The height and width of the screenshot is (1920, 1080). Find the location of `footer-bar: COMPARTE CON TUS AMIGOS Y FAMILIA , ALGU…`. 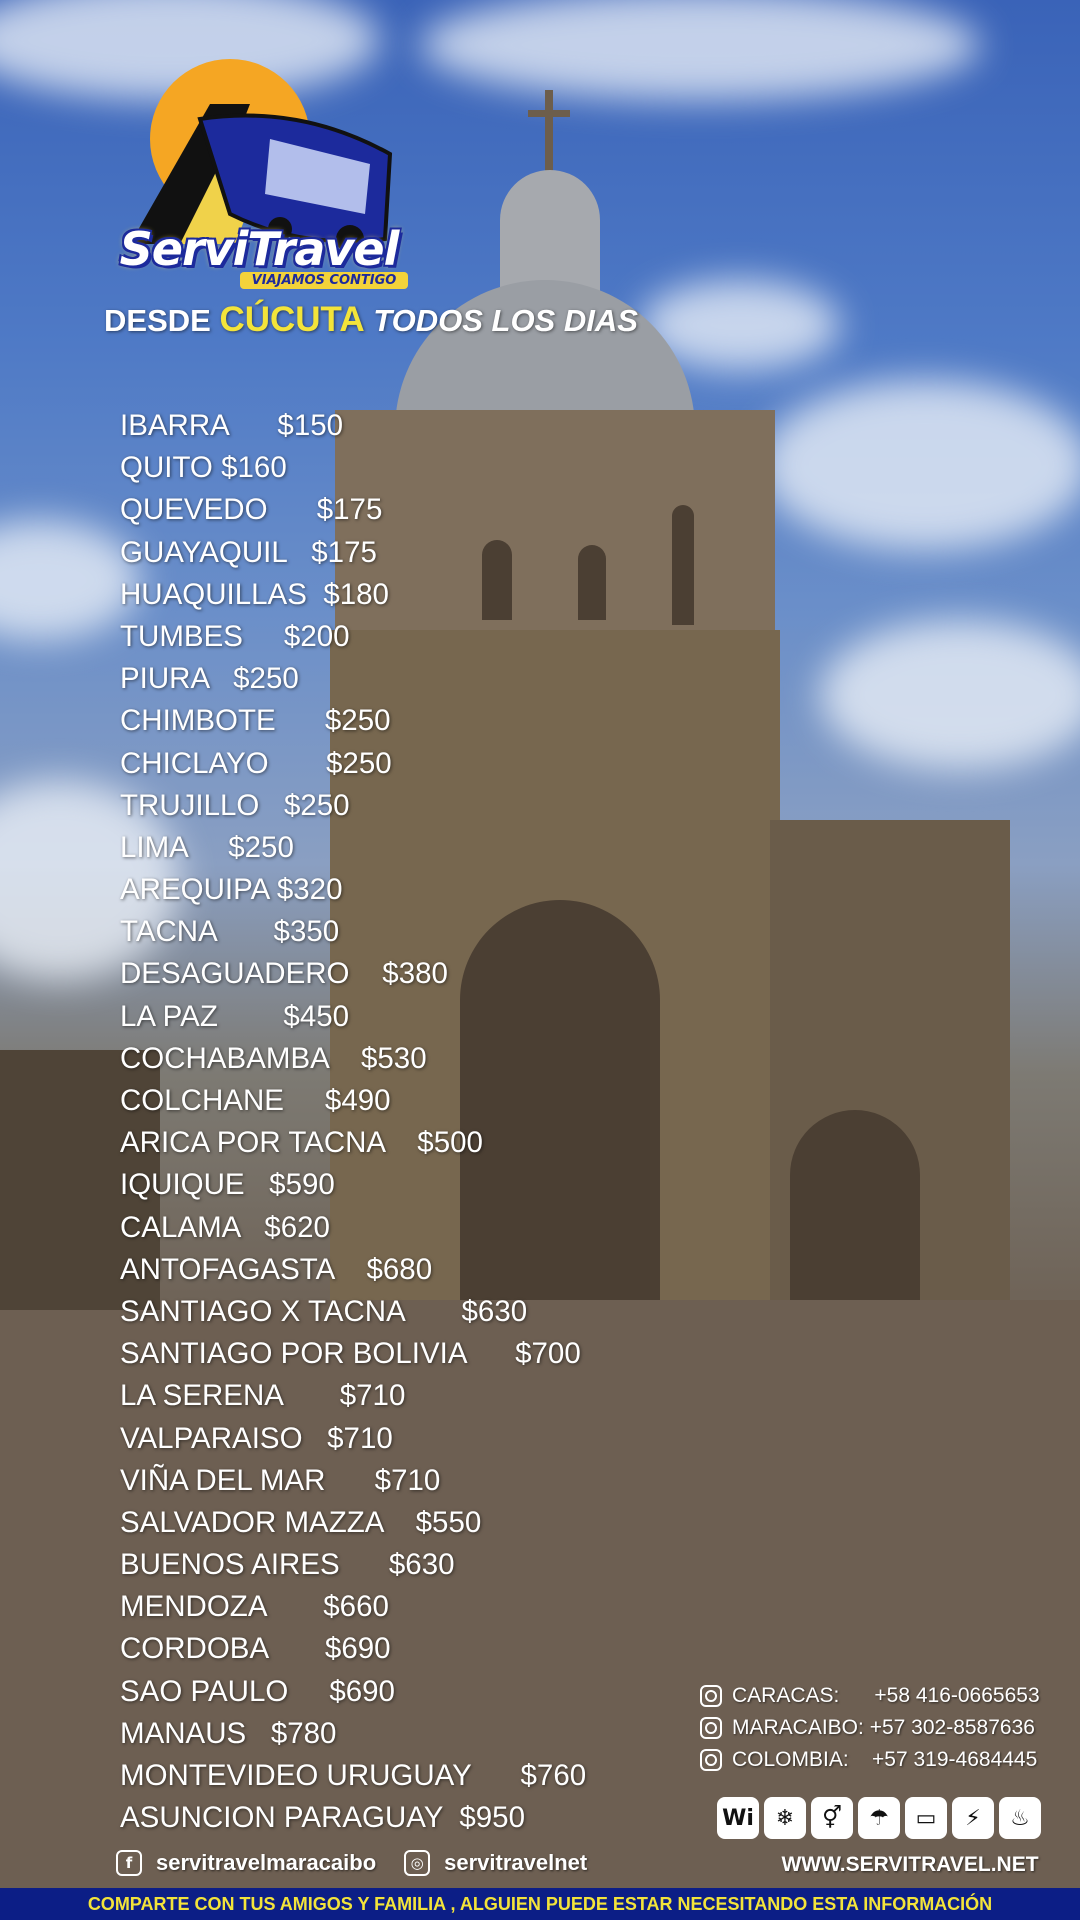

footer-bar: COMPARTE CON TUS AMIGOS Y FAMILIA , ALGU… is located at coordinates (540, 1904).